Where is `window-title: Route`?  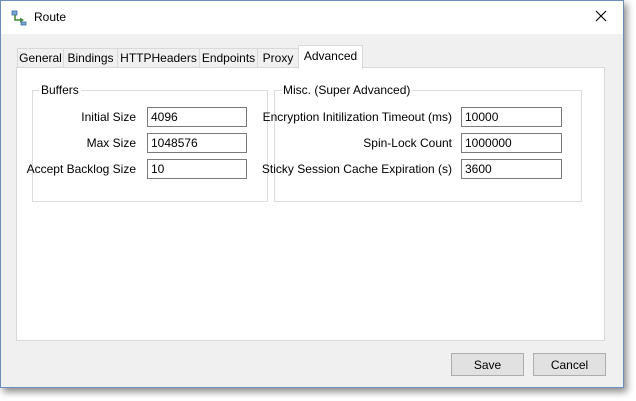 window-title: Route is located at coordinates (50, 17).